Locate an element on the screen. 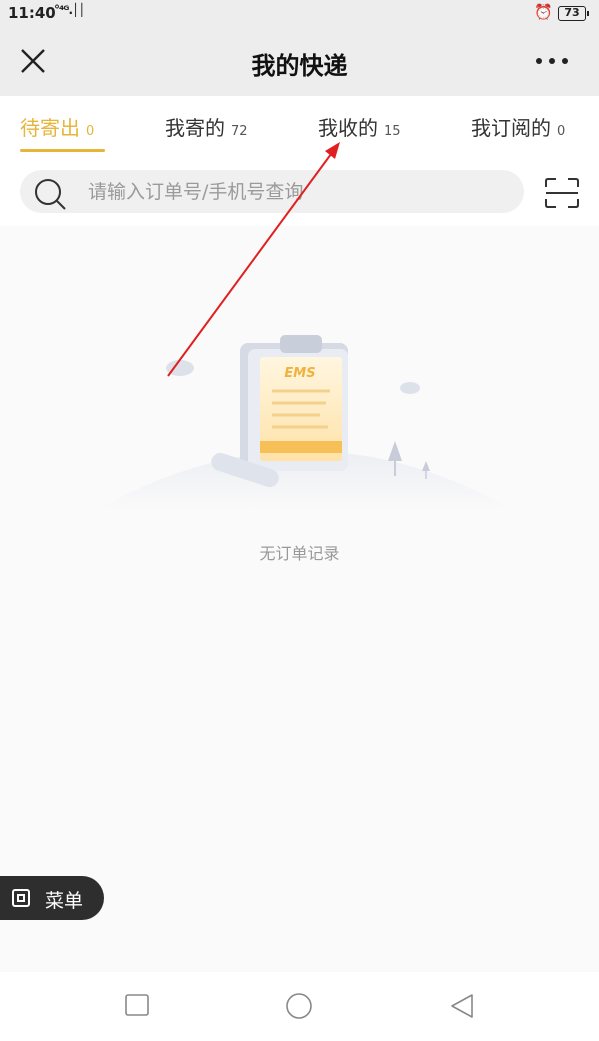 This screenshot has height=1041, width=599. alarm-clock-icon: ⏰ is located at coordinates (543, 12).